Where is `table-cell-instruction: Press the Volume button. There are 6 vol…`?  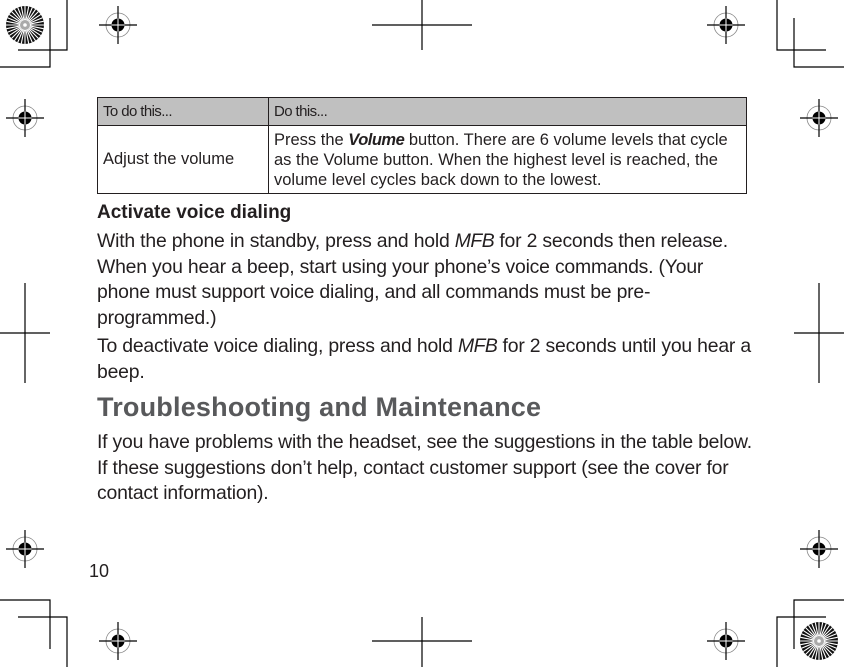
table-cell-instruction: Press the Volume button. There are 6 vol… is located at coordinates (507, 159).